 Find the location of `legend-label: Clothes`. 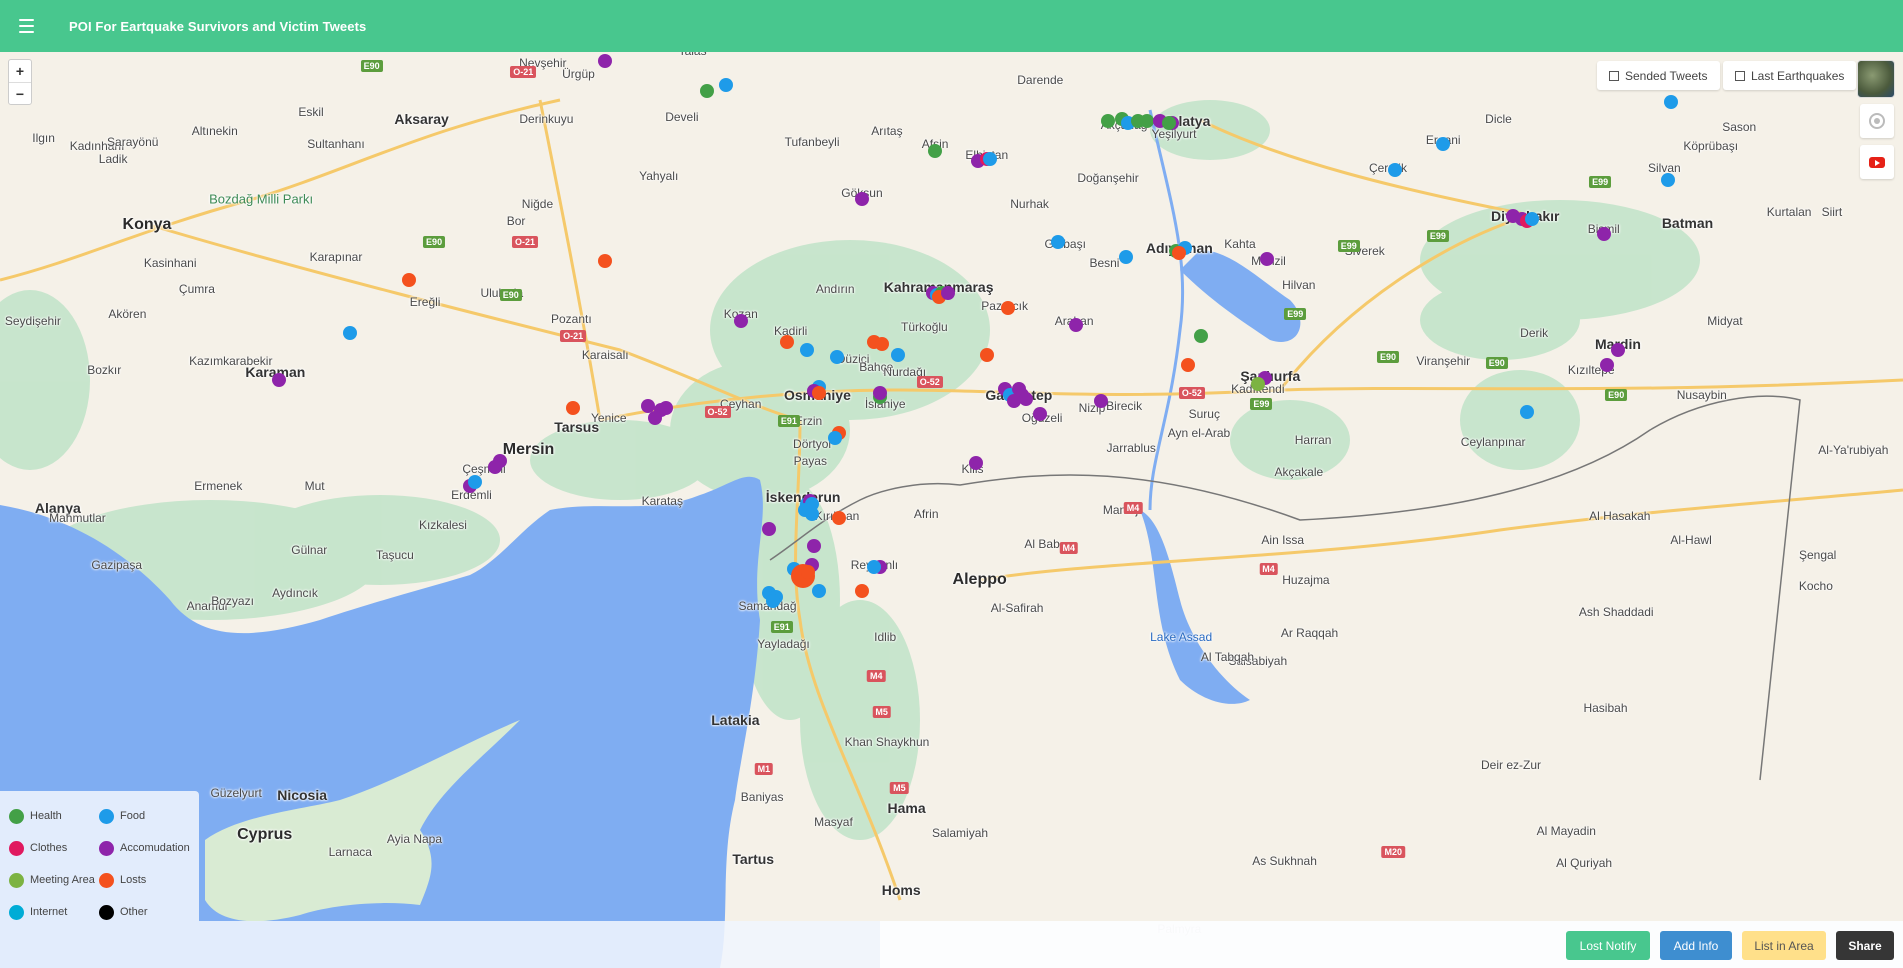

legend-label: Clothes is located at coordinates (49, 848).